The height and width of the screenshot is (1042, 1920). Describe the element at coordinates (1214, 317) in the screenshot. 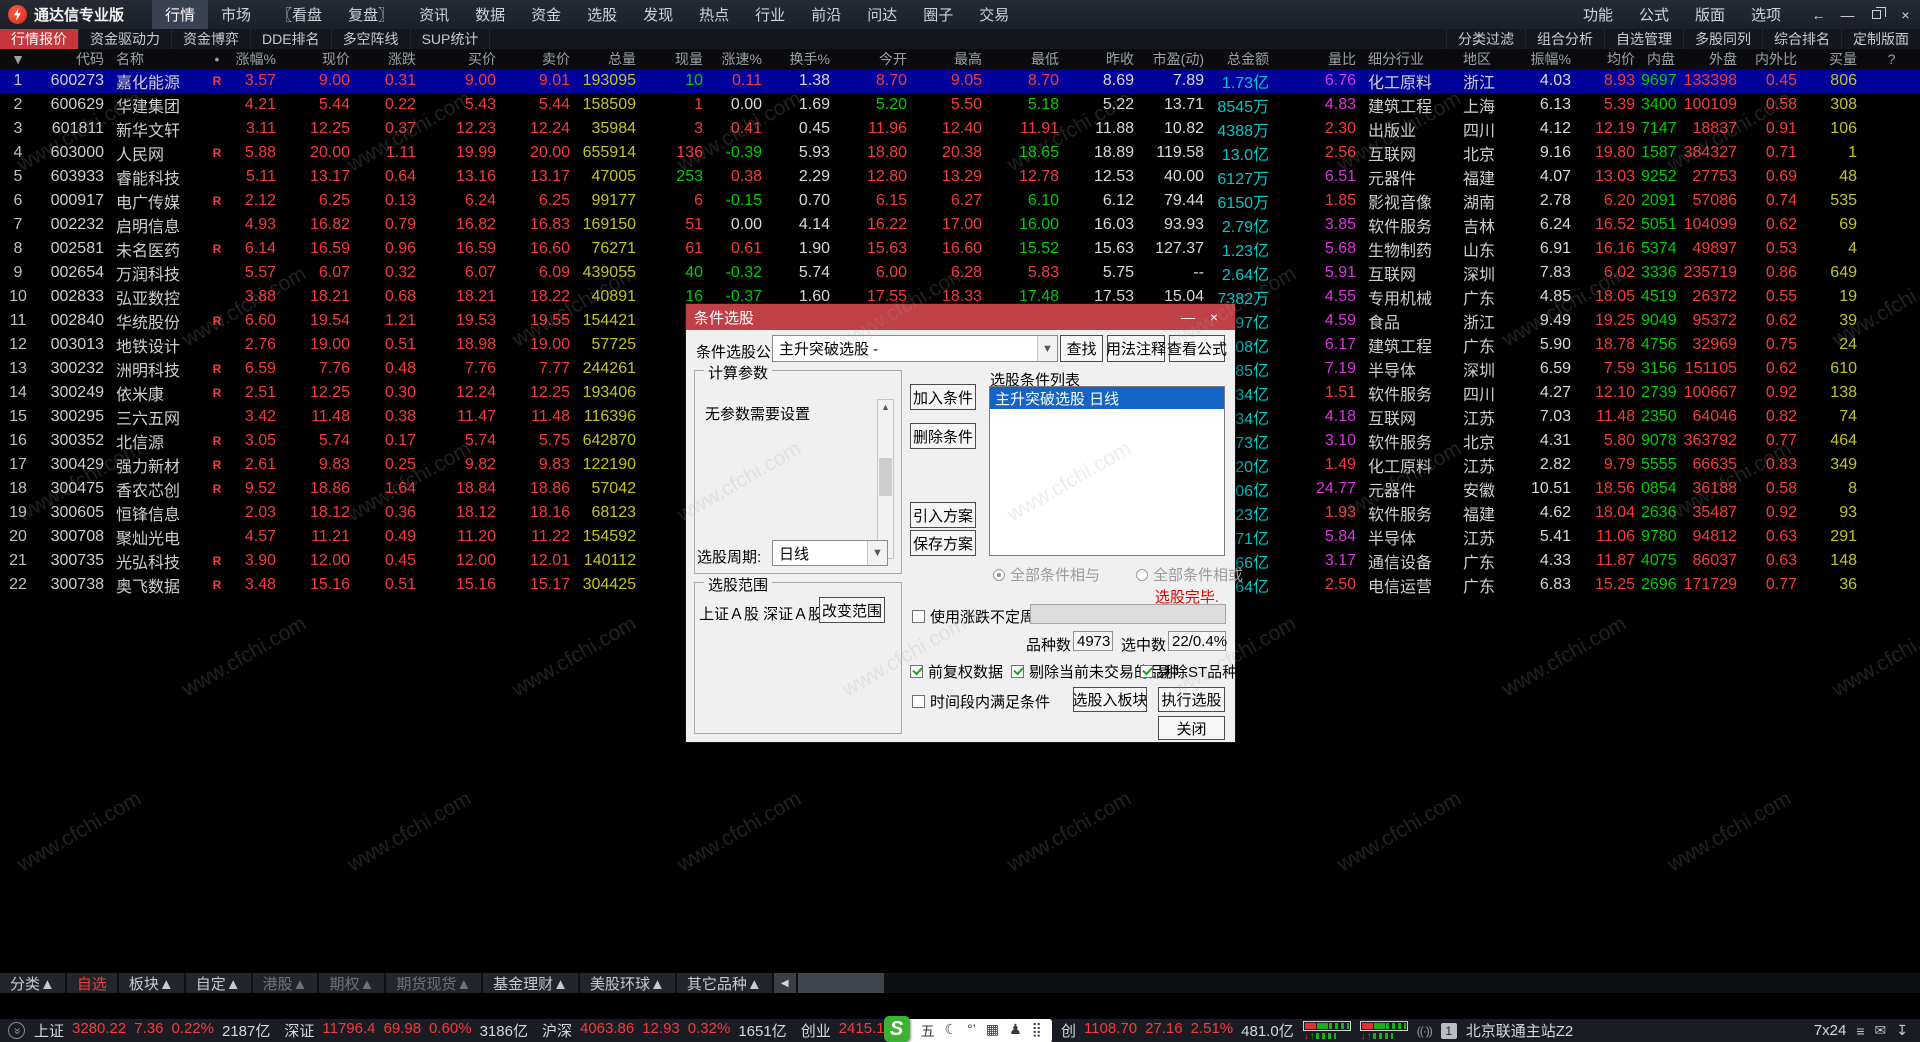

I see `dialog-close-icon: ×` at that location.